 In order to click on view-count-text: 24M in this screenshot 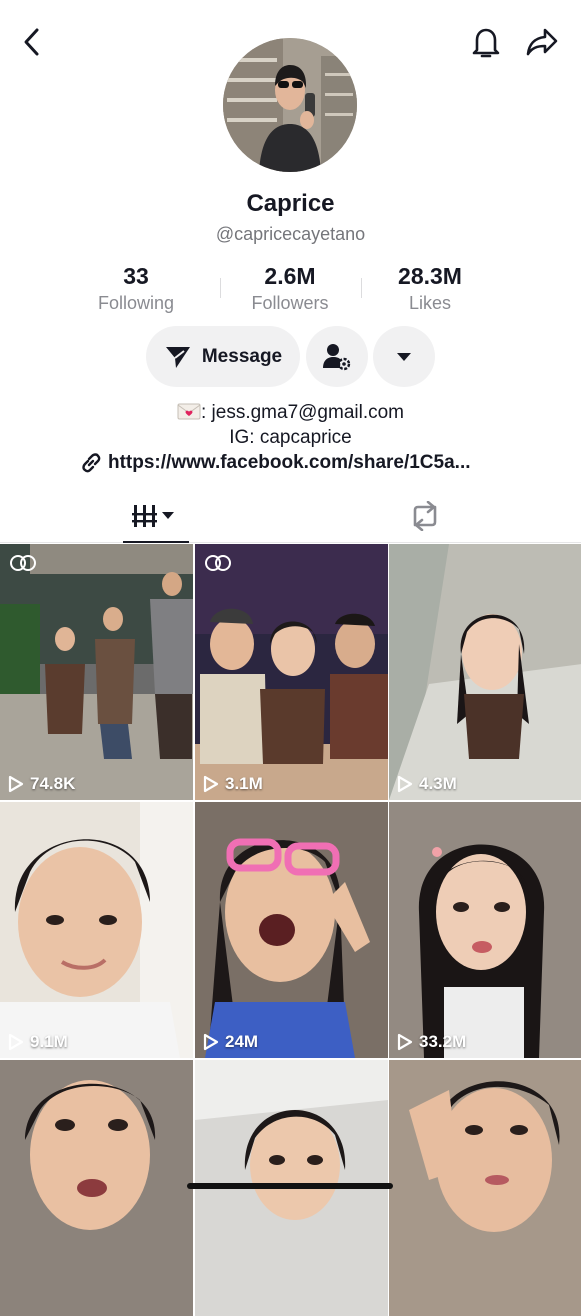, I will do `click(242, 1041)`.